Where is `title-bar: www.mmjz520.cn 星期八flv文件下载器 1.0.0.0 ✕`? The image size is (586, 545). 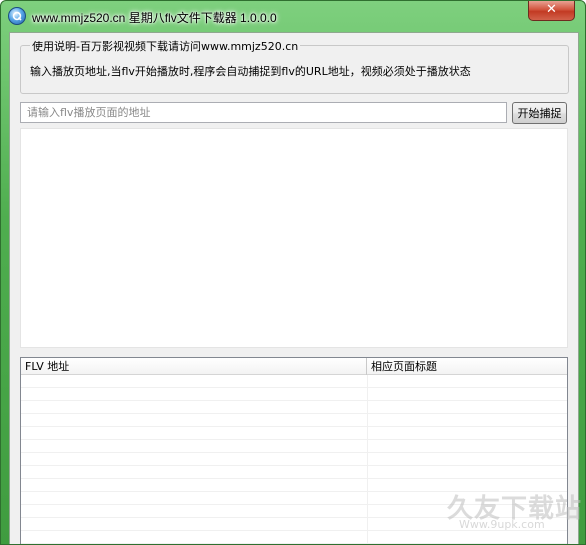 title-bar: www.mmjz520.cn 星期八flv文件下载器 1.0.0.0 ✕ is located at coordinates (293, 17).